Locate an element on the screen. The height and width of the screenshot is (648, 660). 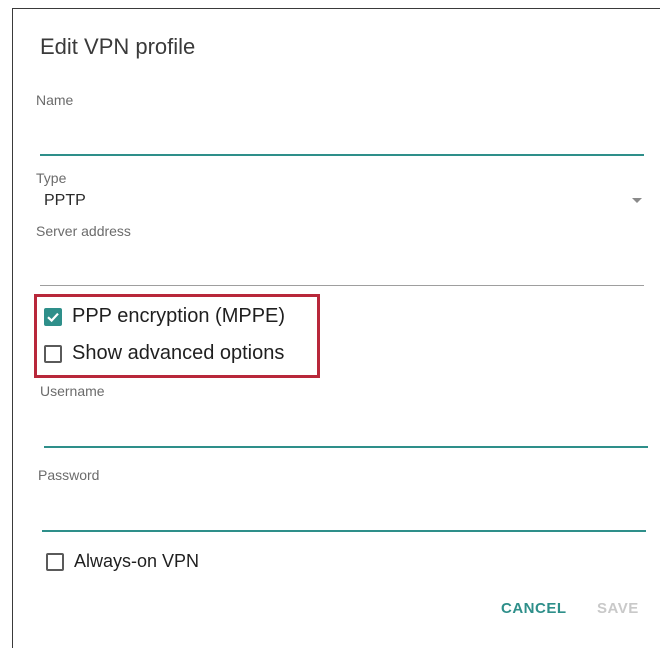
ppp-encryption-label: PPP encryption (MPPE) is located at coordinates (179, 316).